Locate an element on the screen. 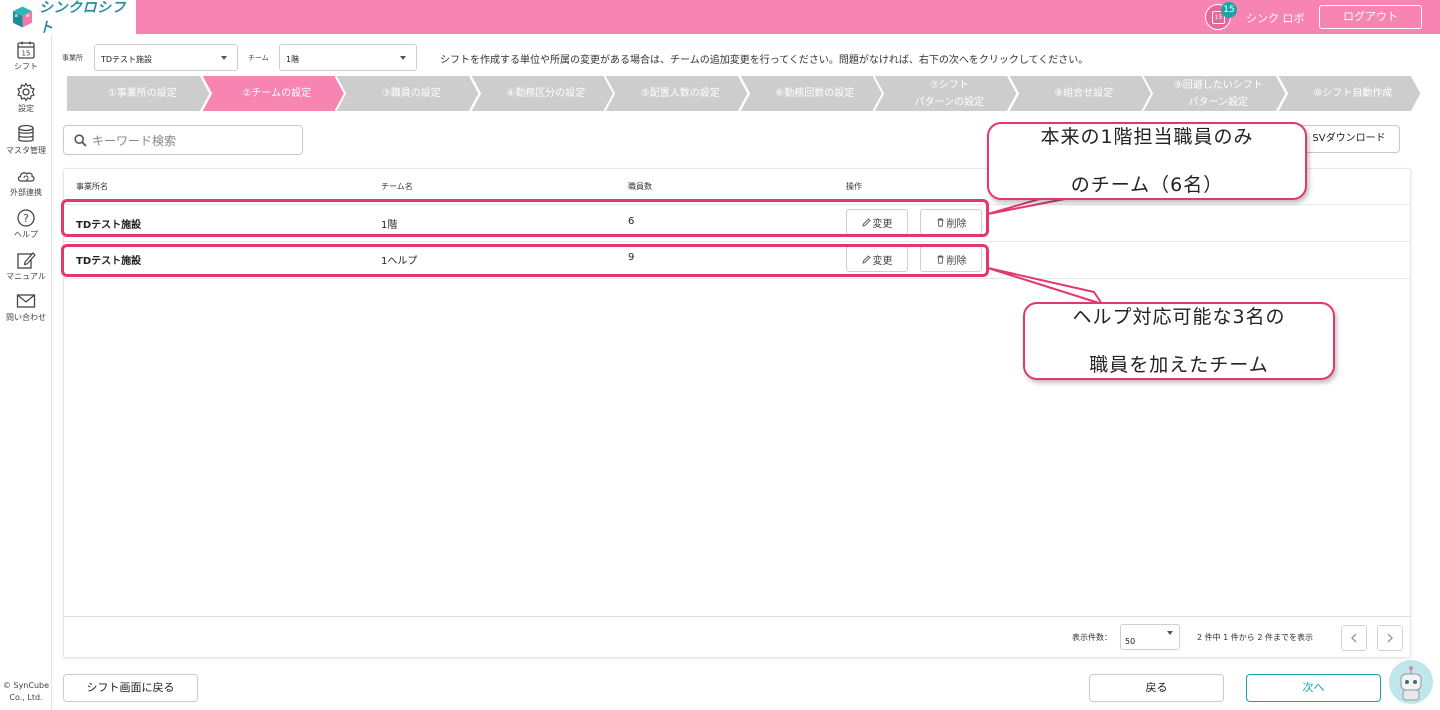 The height and width of the screenshot is (710, 1440). step-label-line: ⑨回避したいシフト is located at coordinates (1218, 85).